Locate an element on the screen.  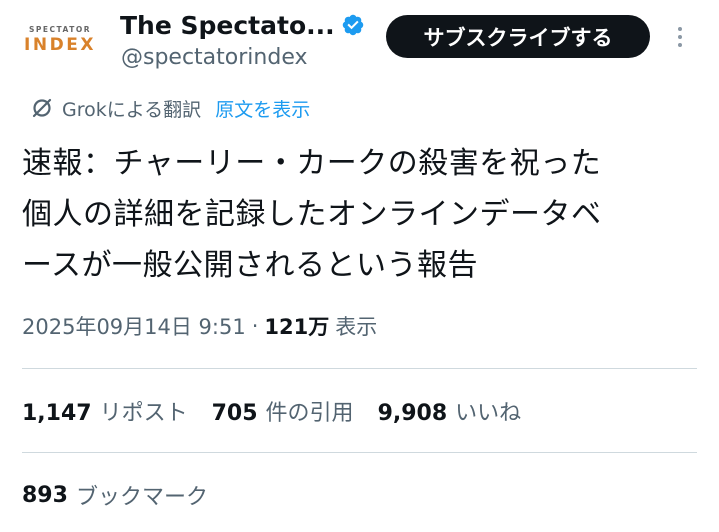
handle: @spectatorindex is located at coordinates (214, 57).